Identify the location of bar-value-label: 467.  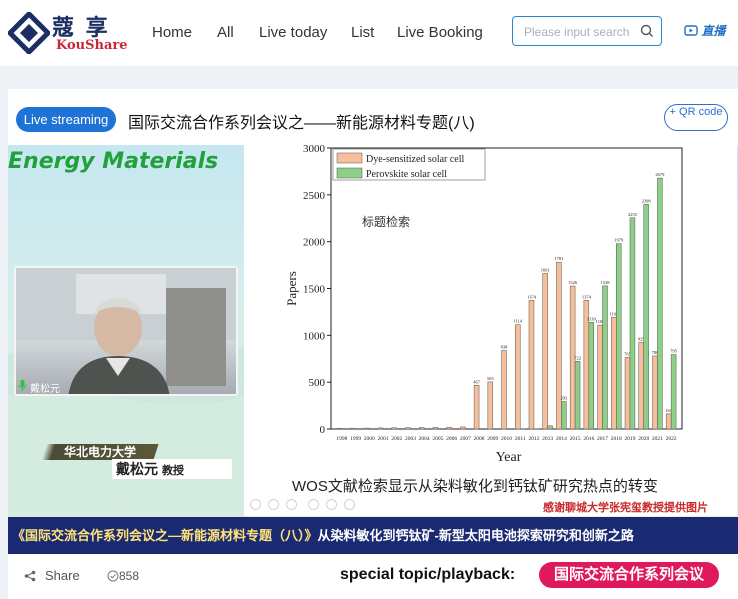
(477, 381).